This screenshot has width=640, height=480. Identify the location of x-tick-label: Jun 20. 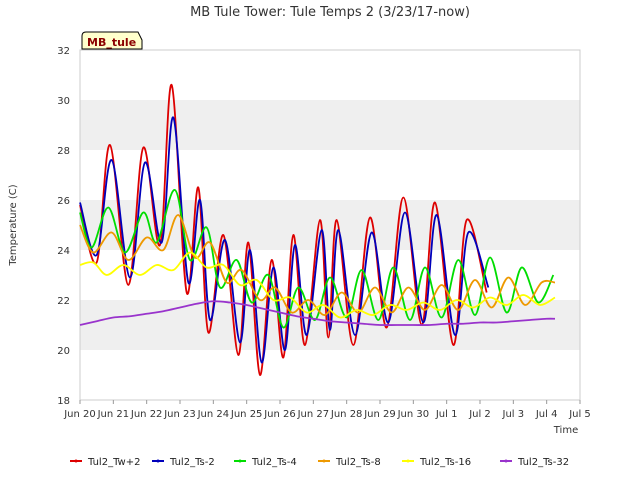
(79, 414).